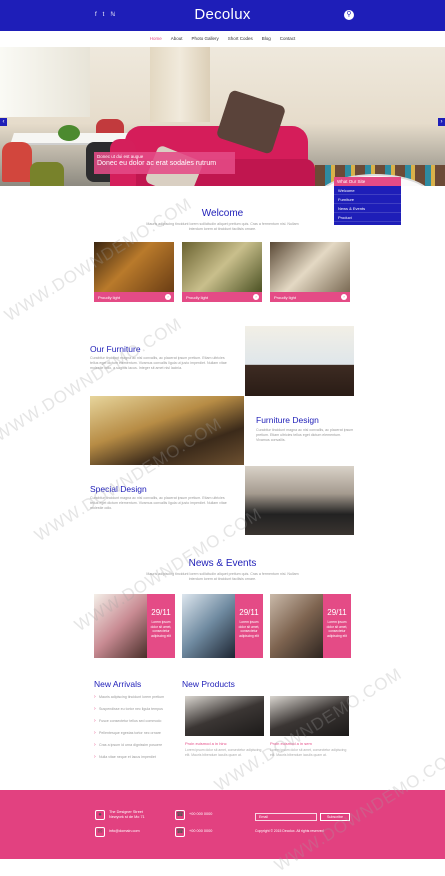 This screenshot has height=876, width=445. I want to click on our-furniture-title: Our Furniture, so click(115, 349).